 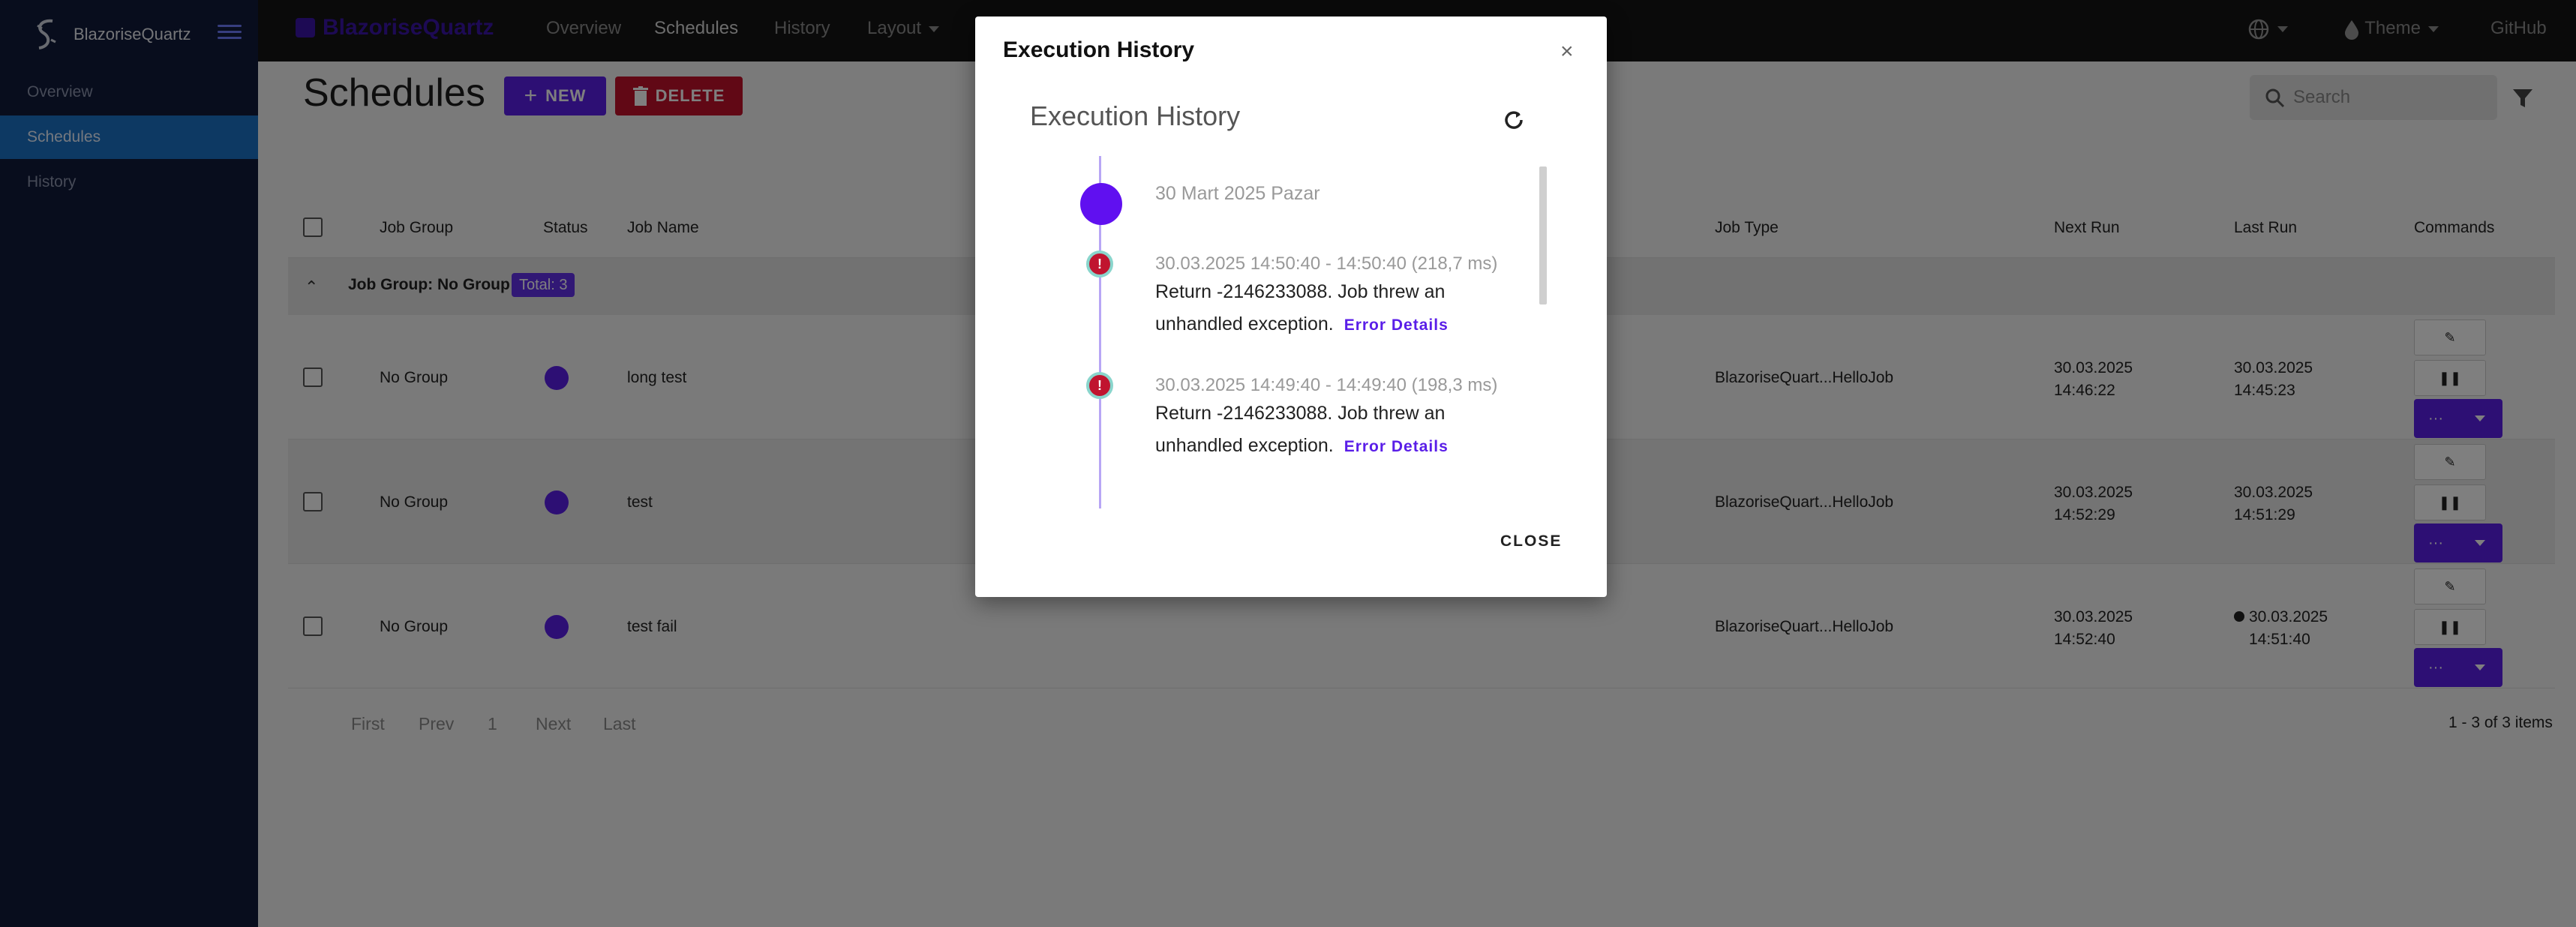 What do you see at coordinates (1099, 50) in the screenshot?
I see `modal-title: Execution History` at bounding box center [1099, 50].